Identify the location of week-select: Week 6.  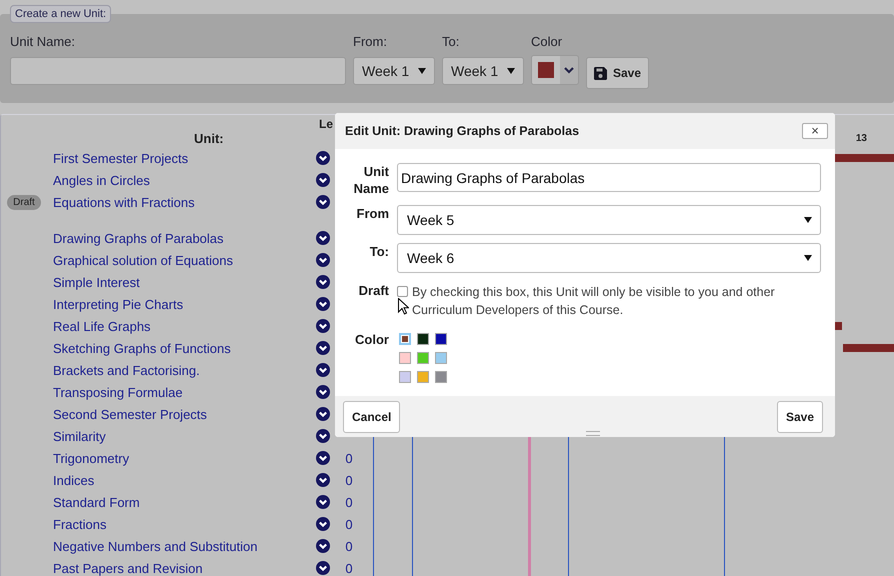
(609, 258).